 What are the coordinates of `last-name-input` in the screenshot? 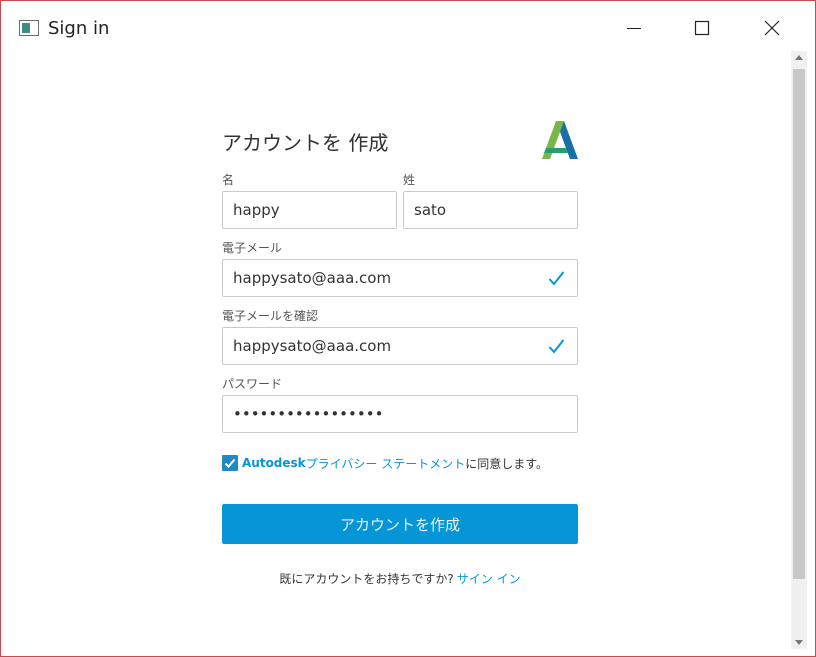 It's located at (490, 210).